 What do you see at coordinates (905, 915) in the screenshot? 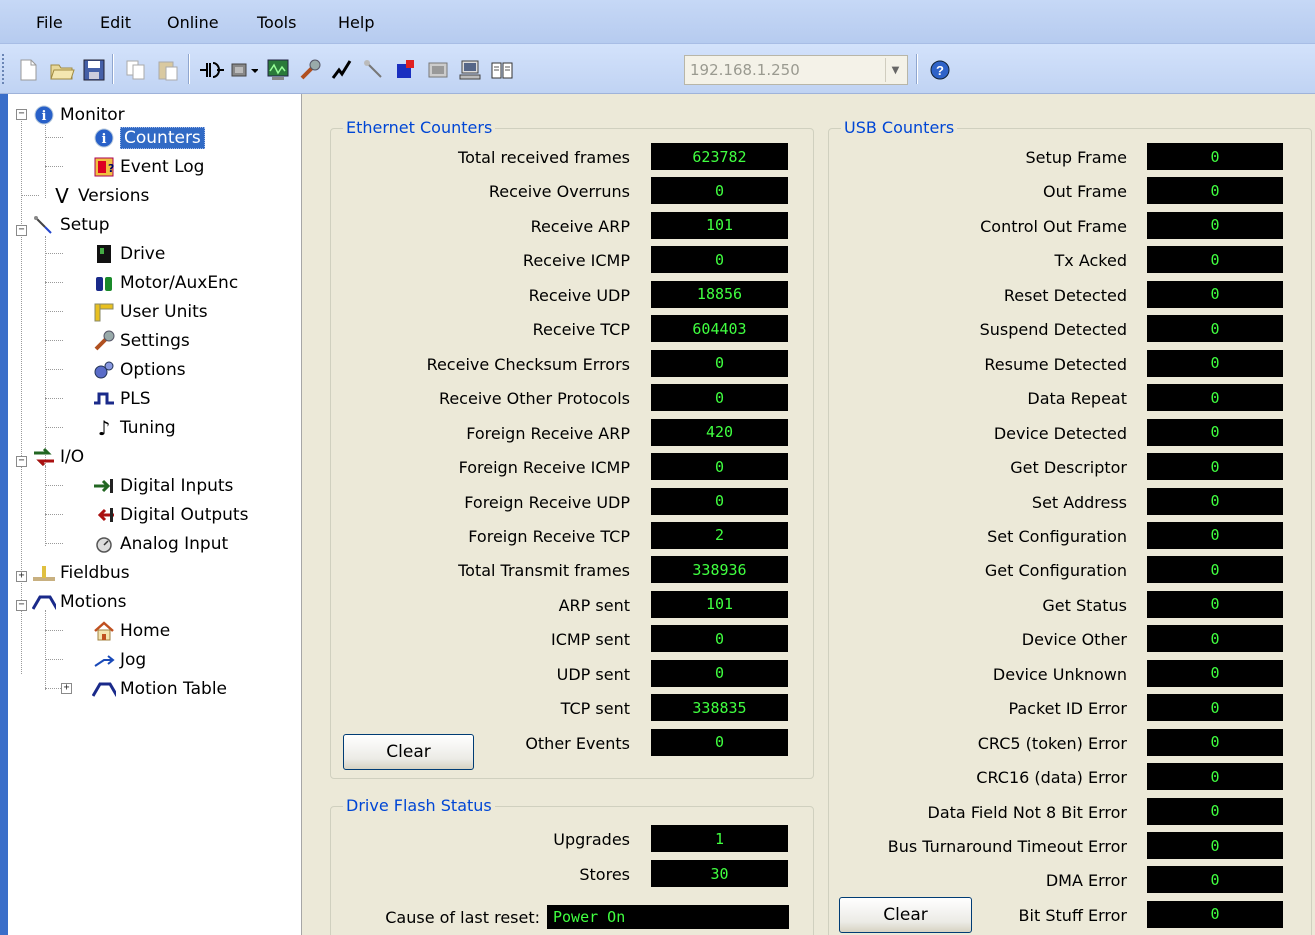
I see `usb-clear-button: Clear` at bounding box center [905, 915].